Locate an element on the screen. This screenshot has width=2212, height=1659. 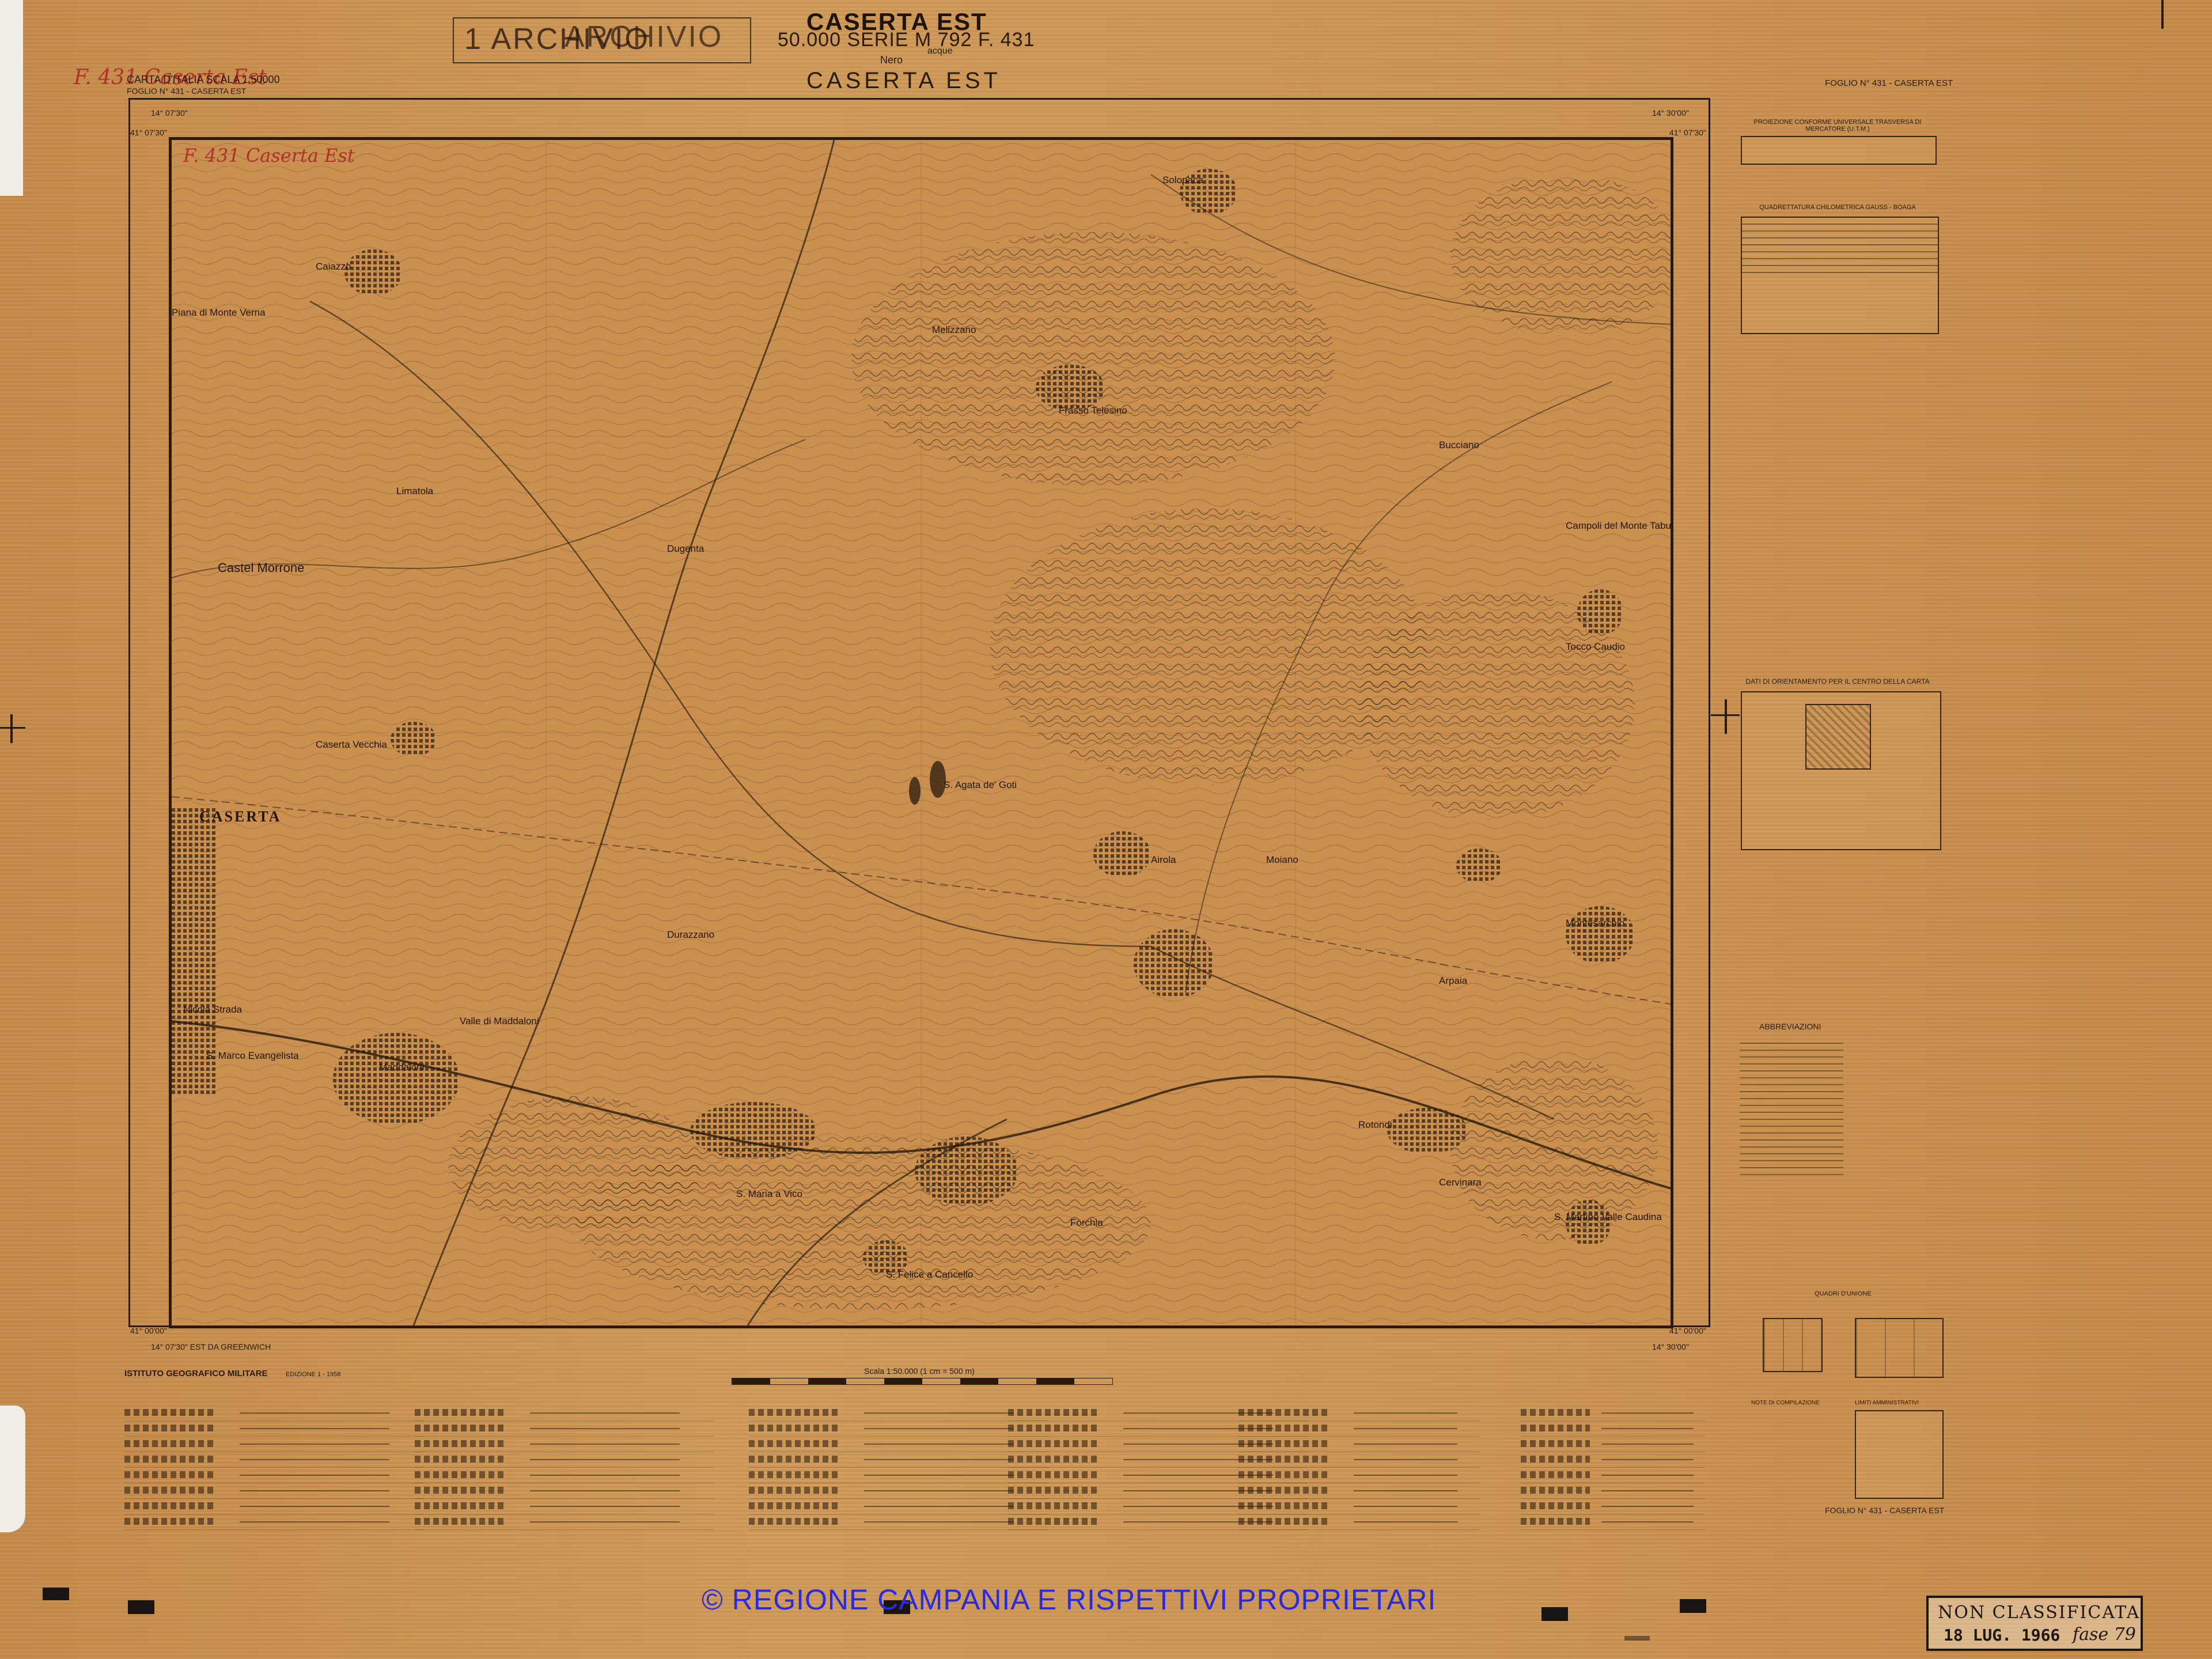
archivio-stamp-overprint: ARCHIVIO is located at coordinates (644, 37).